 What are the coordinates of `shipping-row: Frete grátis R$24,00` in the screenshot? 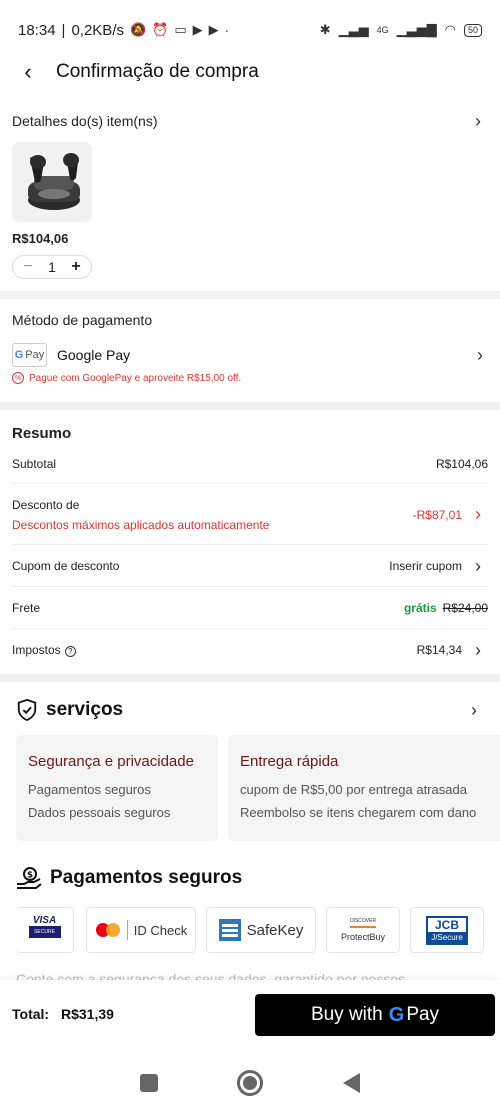 It's located at (250, 608).